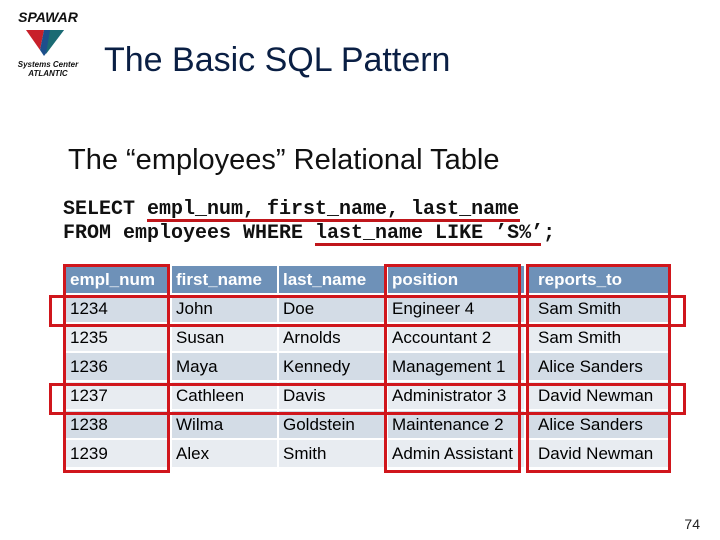 This screenshot has height=540, width=720. Describe the element at coordinates (48, 17) in the screenshot. I see `svg-text: SPAWAR` at that location.